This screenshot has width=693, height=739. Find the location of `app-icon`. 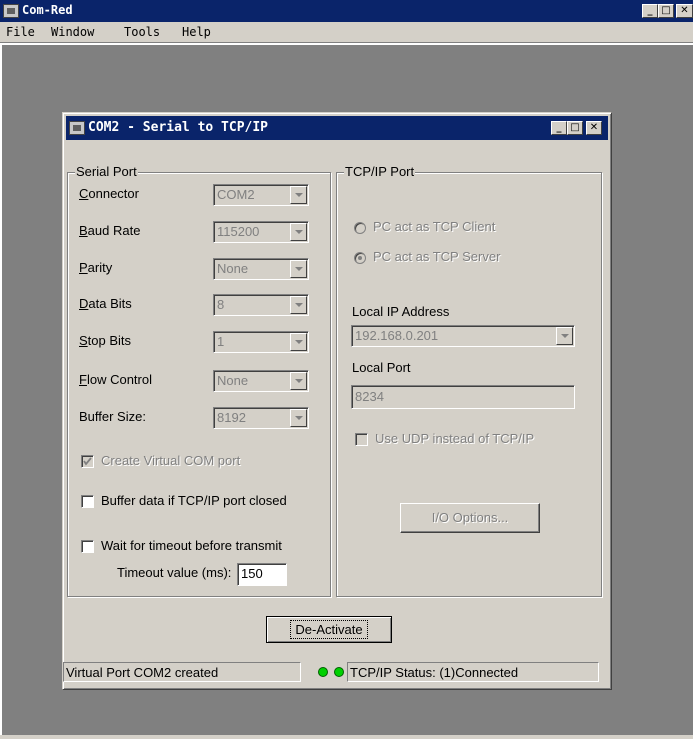

app-icon is located at coordinates (11, 11).